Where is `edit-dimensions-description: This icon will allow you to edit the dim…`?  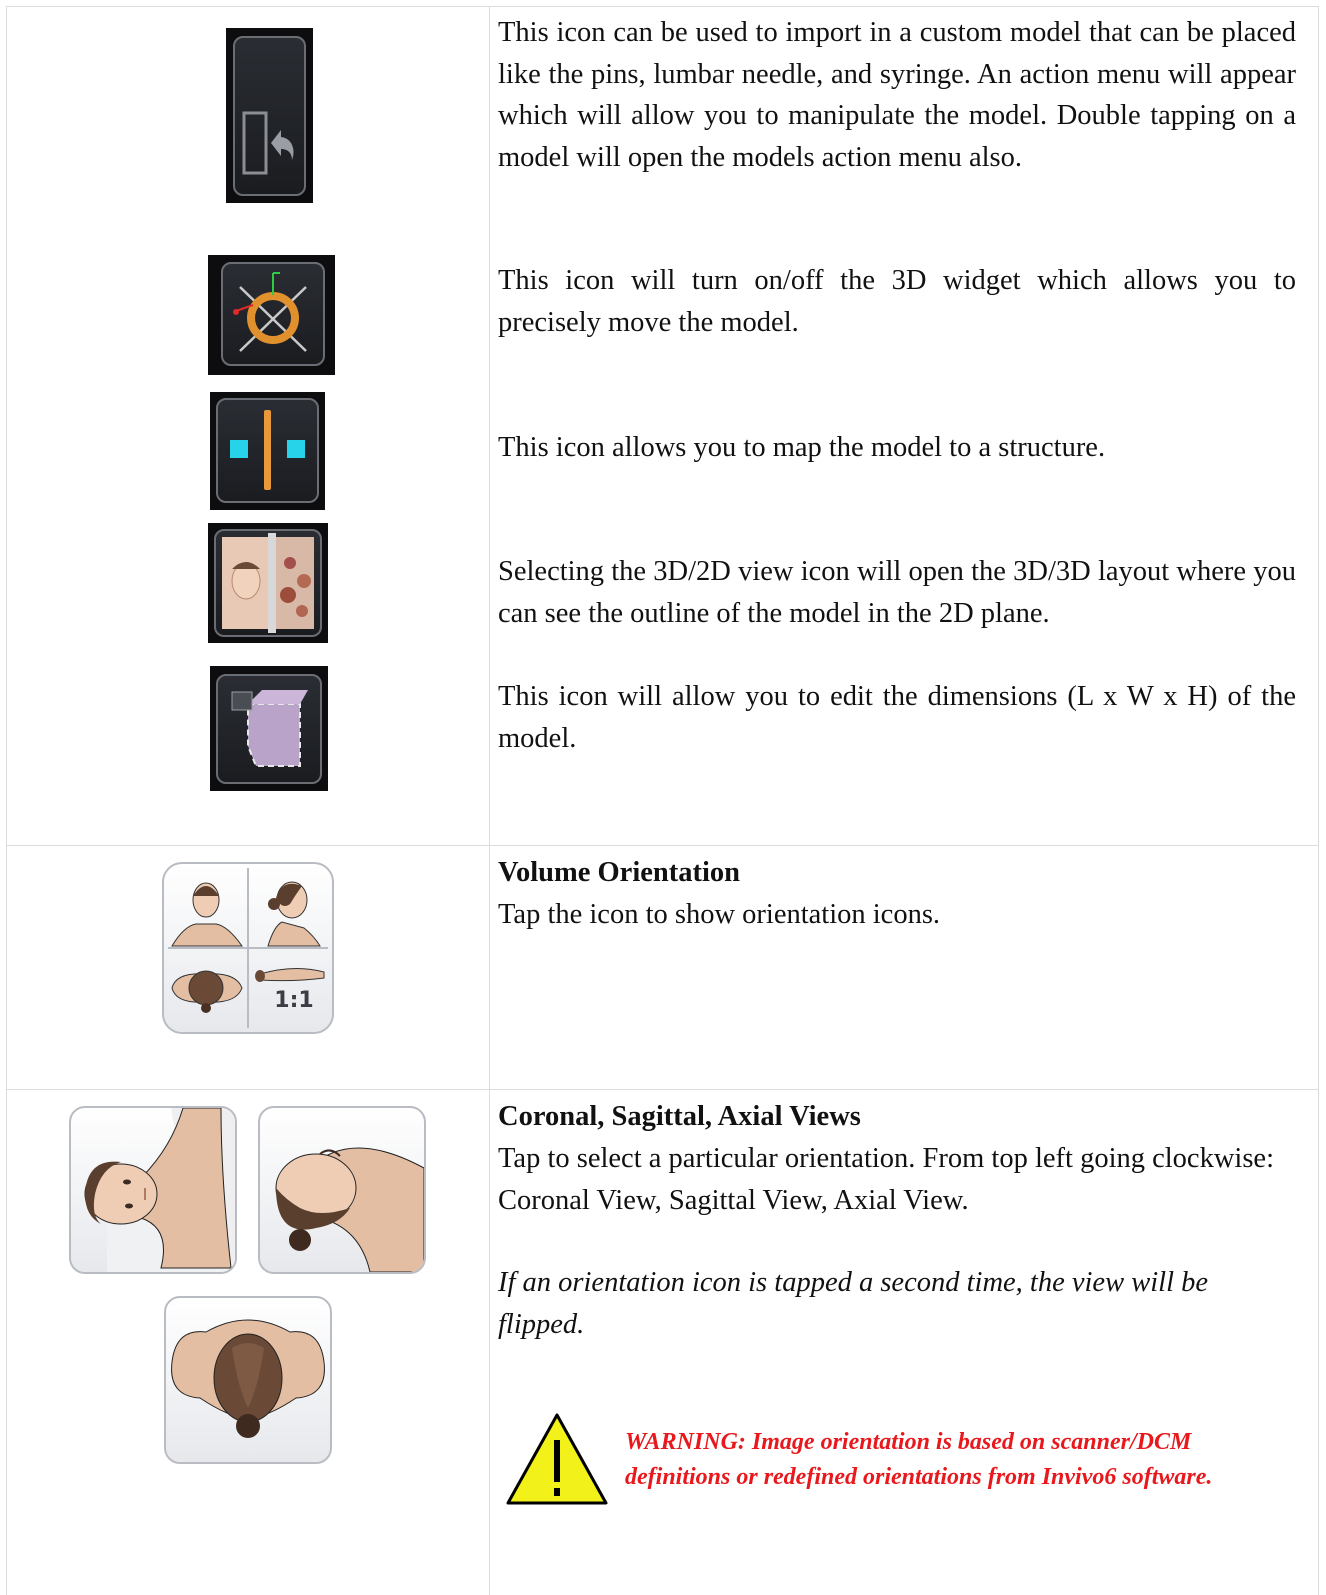
edit-dimensions-description: This icon will allow you to edit the dim… is located at coordinates (897, 717).